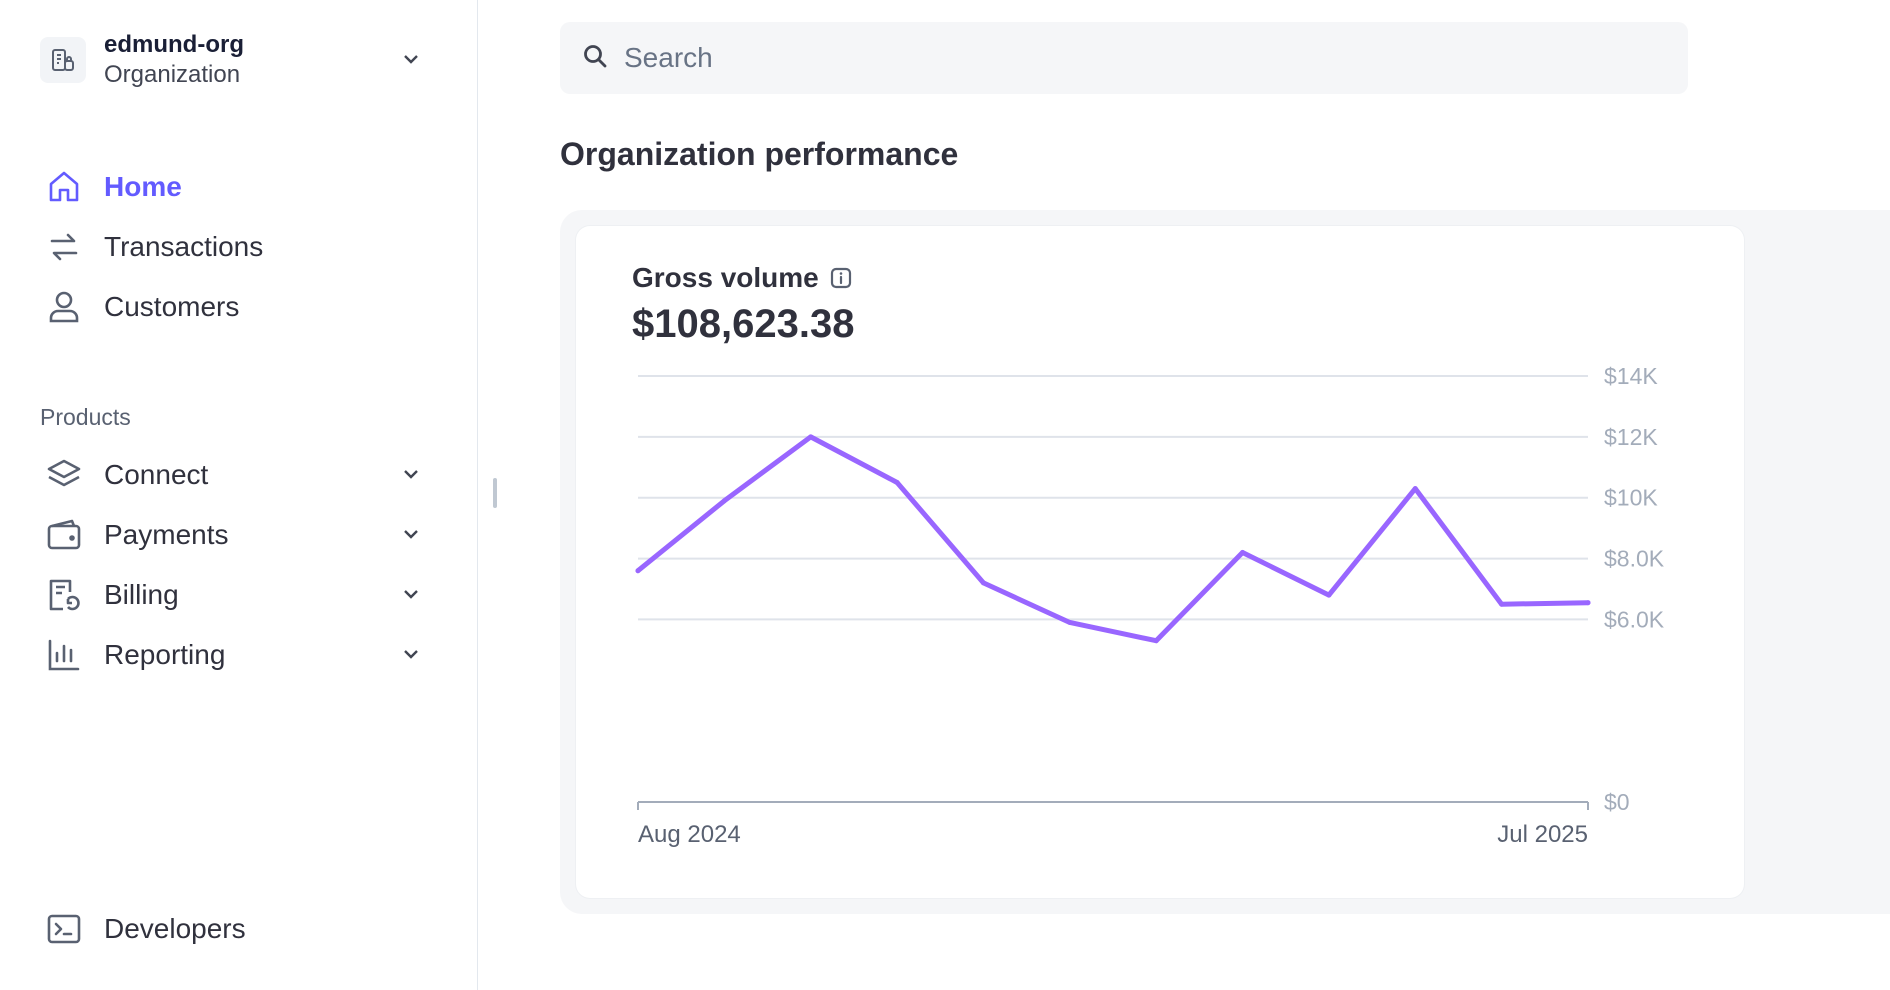 Image resolution: width=1890 pixels, height=990 pixels. I want to click on y-tick-label: $0, so click(1617, 802).